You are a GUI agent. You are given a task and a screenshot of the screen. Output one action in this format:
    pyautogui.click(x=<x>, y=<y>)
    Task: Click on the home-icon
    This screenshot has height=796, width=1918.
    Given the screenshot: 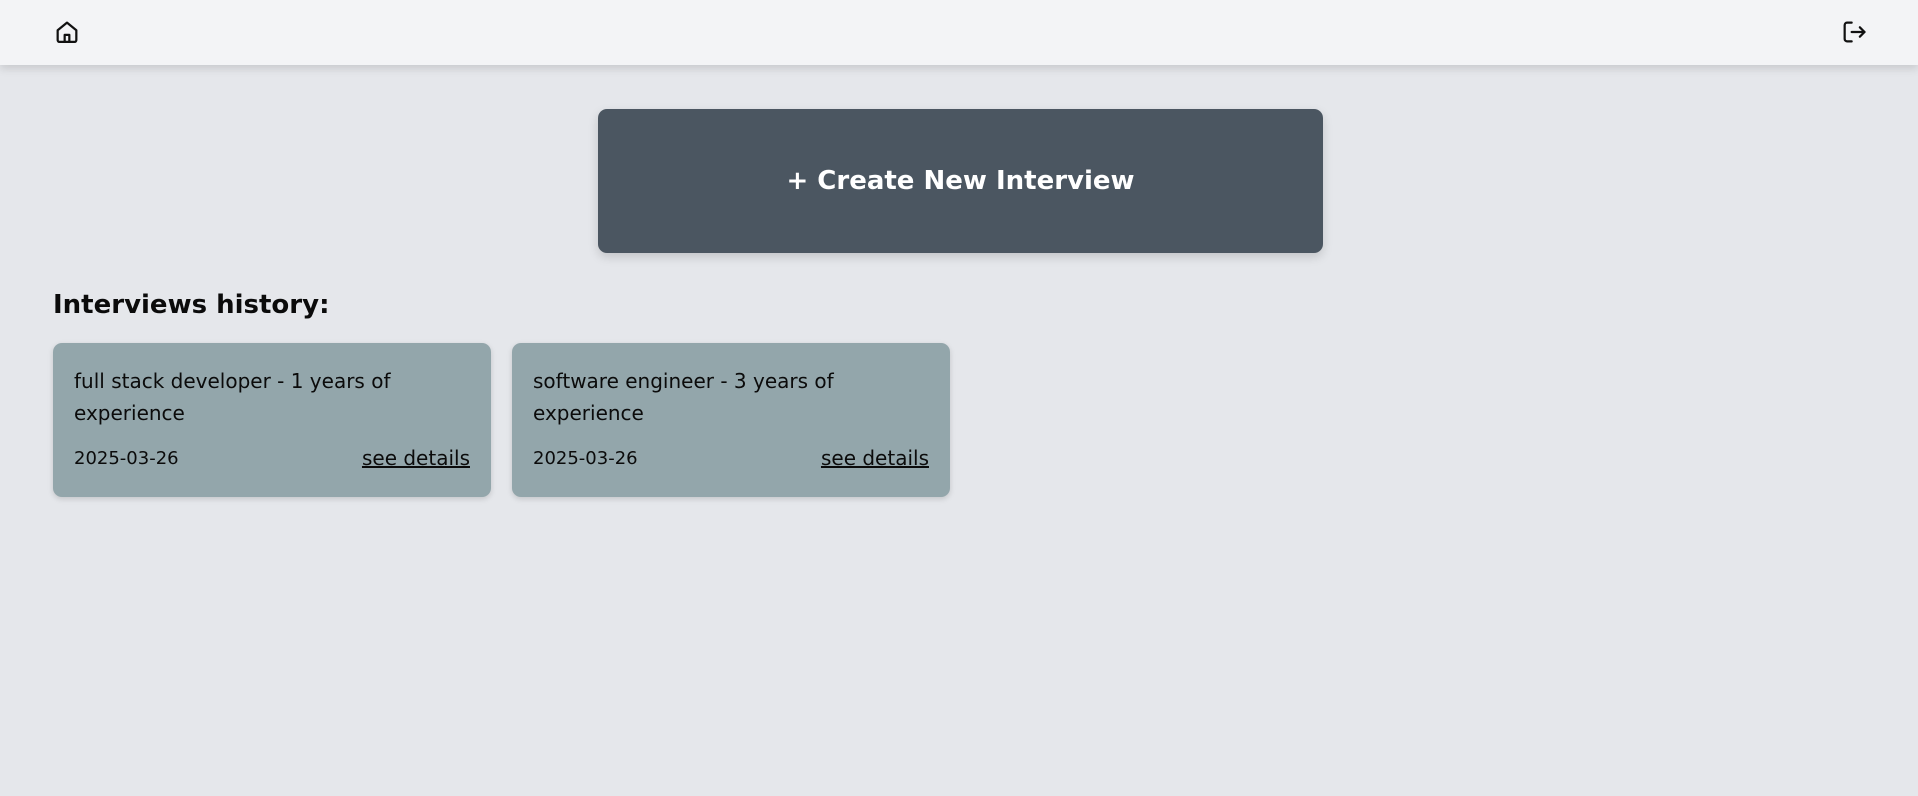 What is the action you would take?
    pyautogui.click(x=67, y=32)
    